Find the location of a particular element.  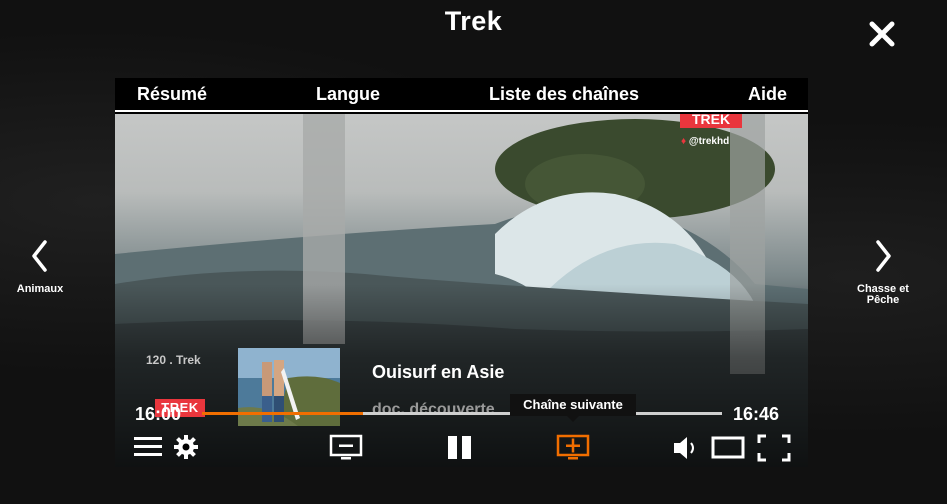

program-title: Ouisurf en Asie is located at coordinates (438, 372).